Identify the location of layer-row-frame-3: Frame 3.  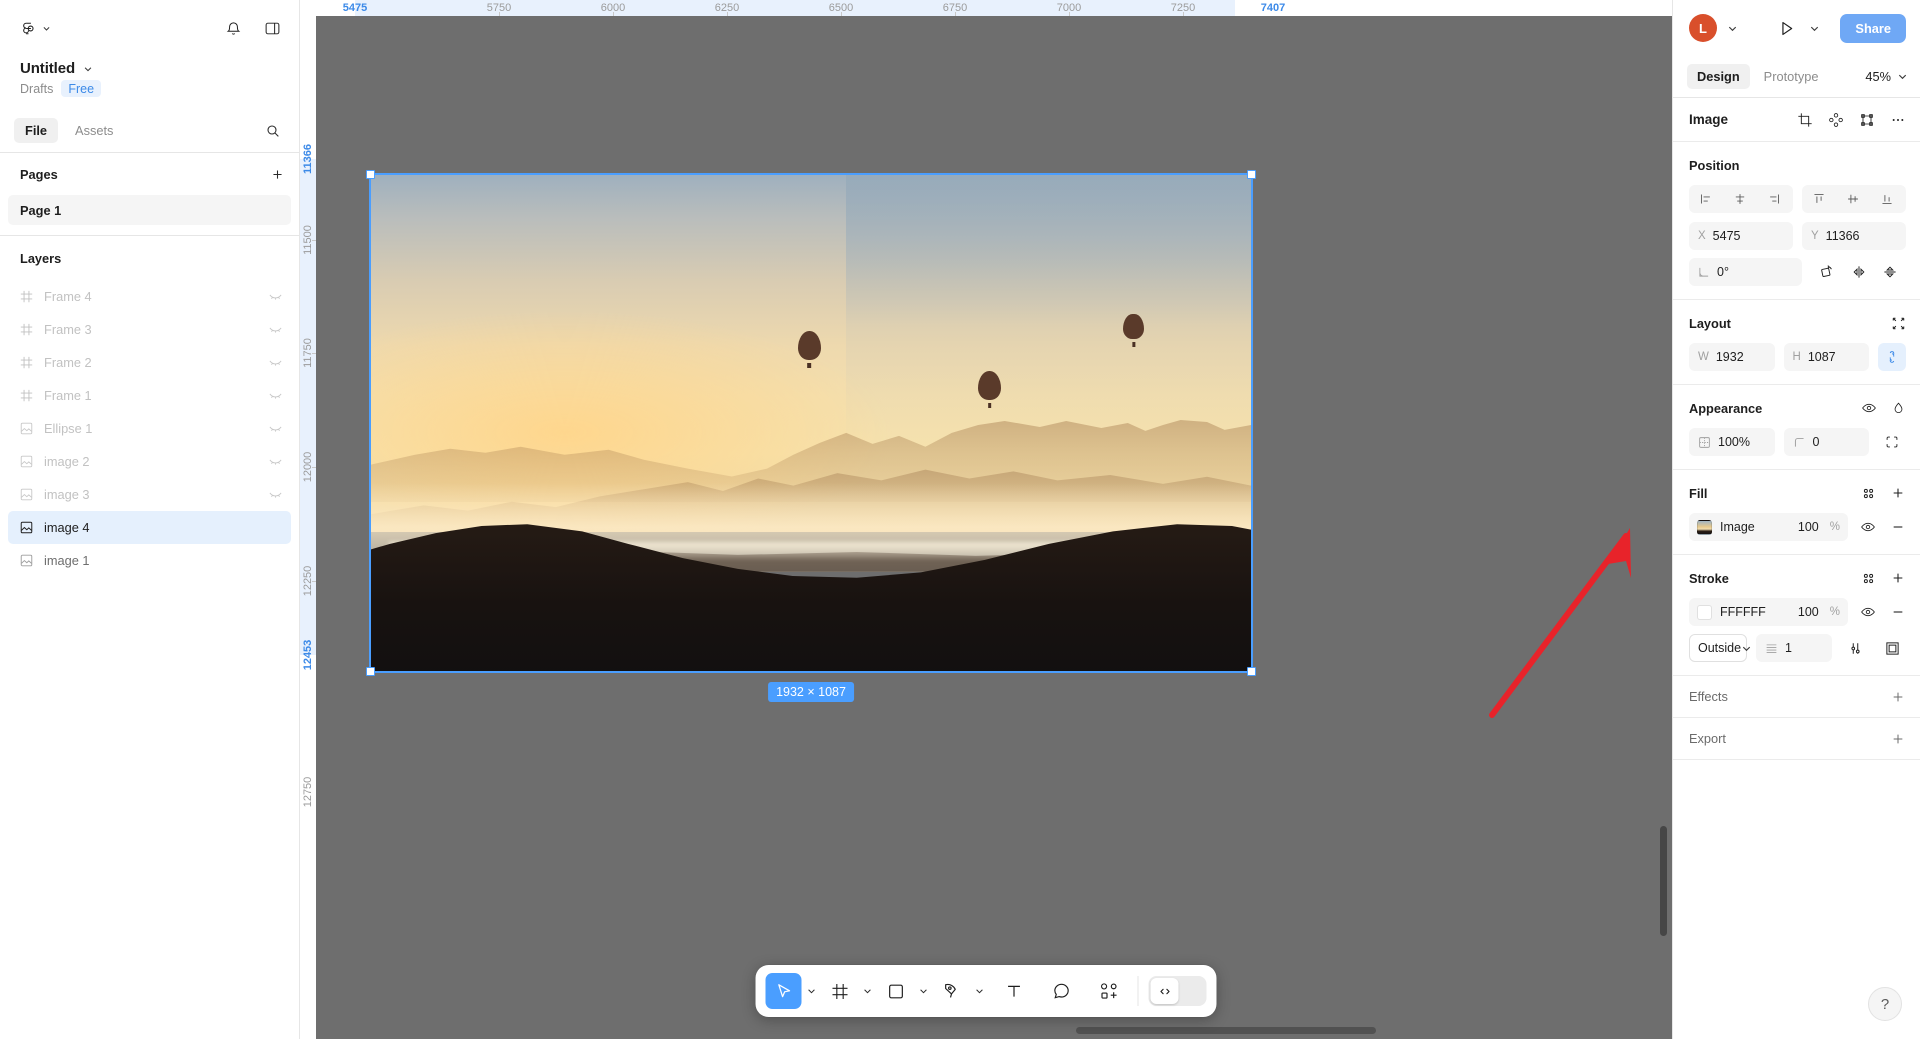
(149, 329).